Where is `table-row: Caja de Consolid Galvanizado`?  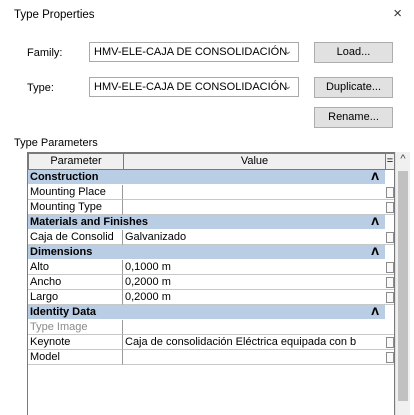
table-row: Caja de Consolid Galvanizado is located at coordinates (211, 237).